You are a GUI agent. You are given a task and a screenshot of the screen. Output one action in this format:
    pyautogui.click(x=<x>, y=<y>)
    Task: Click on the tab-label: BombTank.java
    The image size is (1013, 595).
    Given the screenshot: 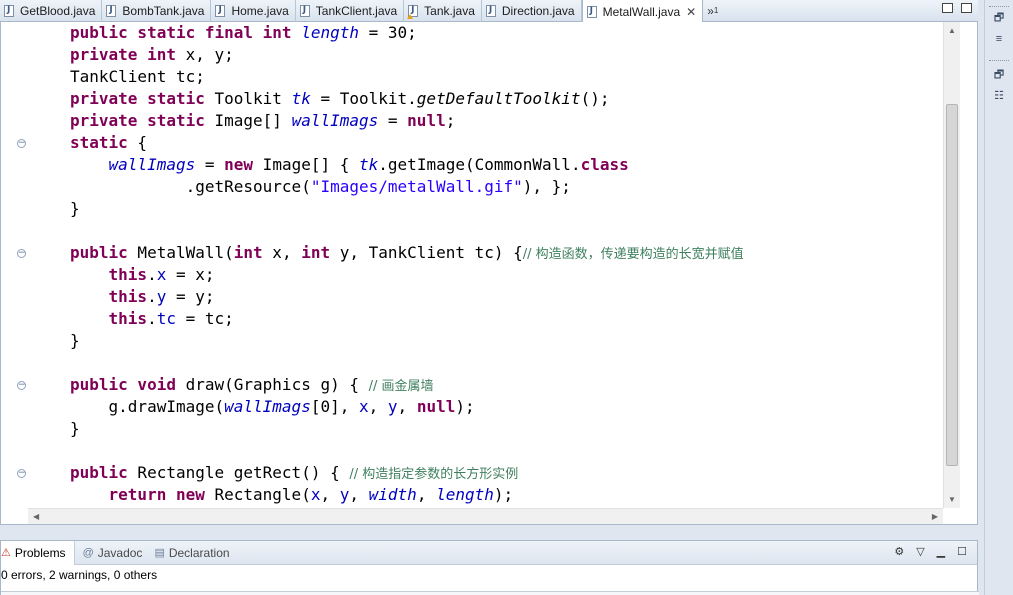 What is the action you would take?
    pyautogui.click(x=163, y=11)
    